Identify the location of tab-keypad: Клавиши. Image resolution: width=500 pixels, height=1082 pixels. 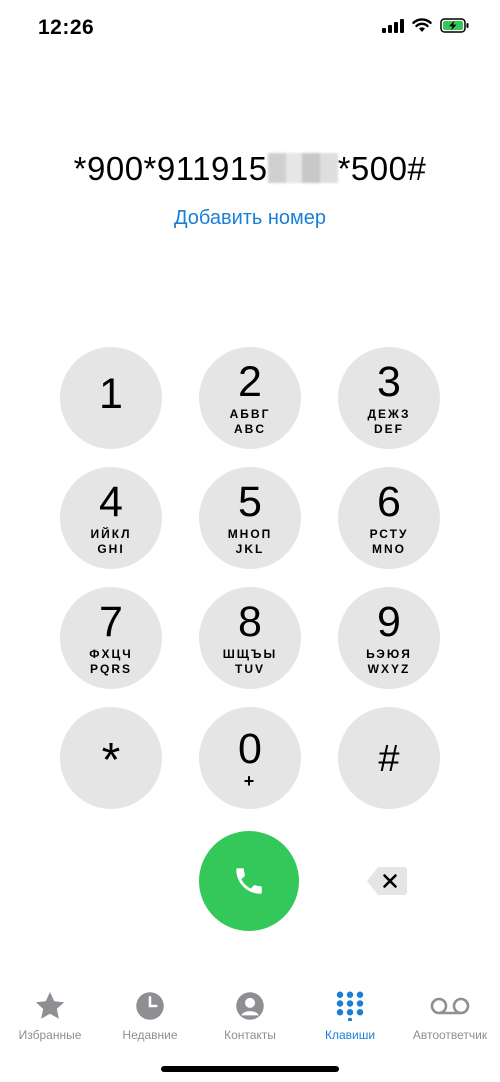
(350, 1010).